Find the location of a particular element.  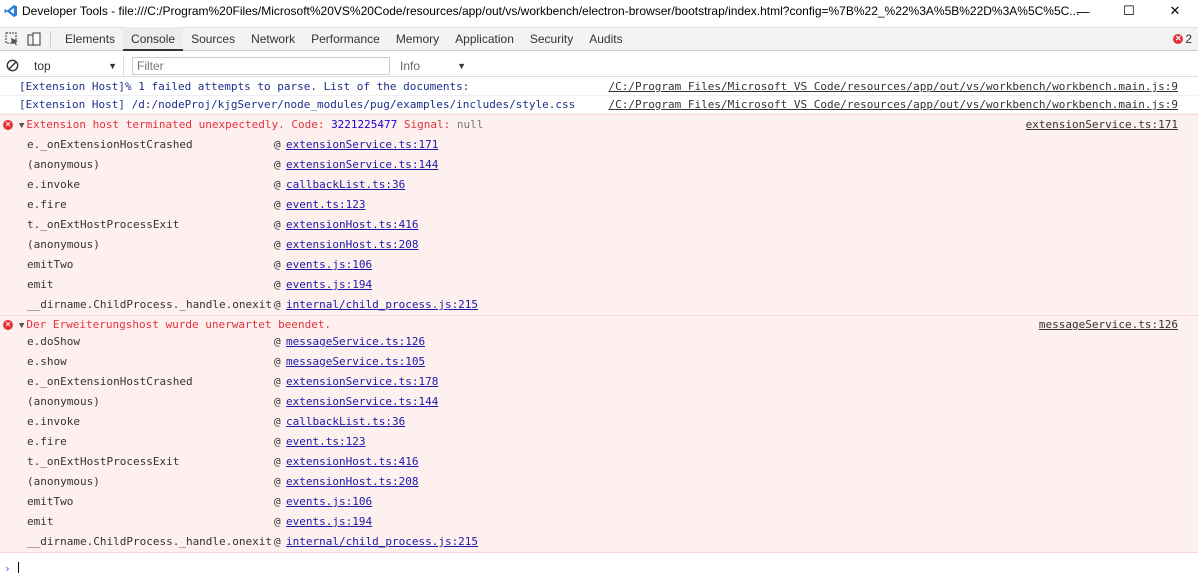

tab-security: Security is located at coordinates (551, 39).